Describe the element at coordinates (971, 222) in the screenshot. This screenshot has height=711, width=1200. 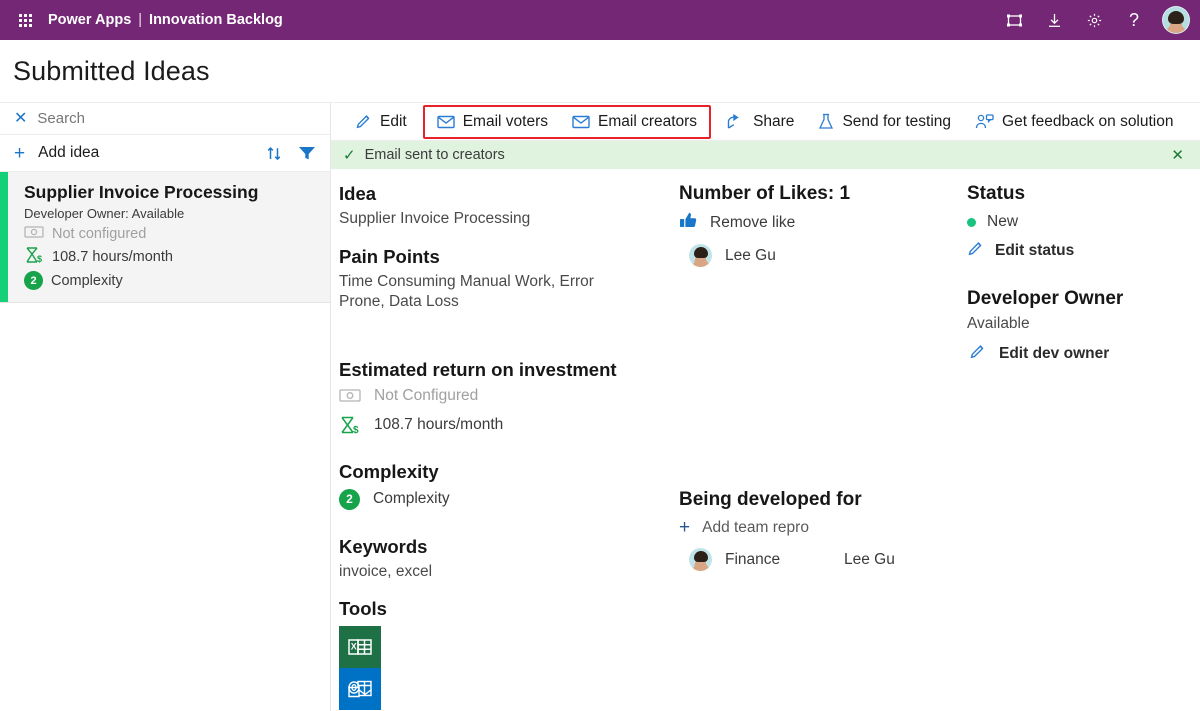
I see `status-dot-icon` at that location.